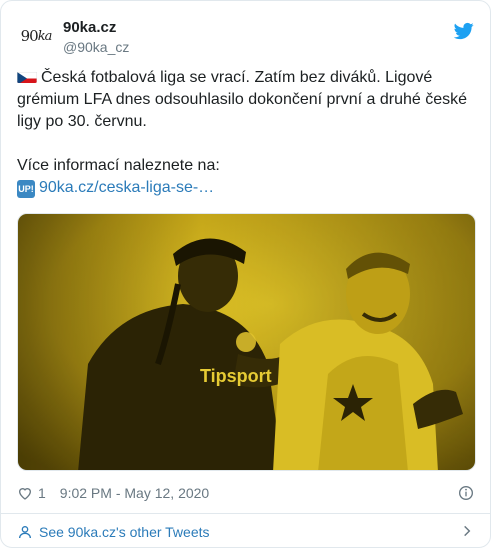 The width and height of the screenshot is (491, 548). What do you see at coordinates (467, 531) in the screenshot?
I see `chevron-right-icon` at bounding box center [467, 531].